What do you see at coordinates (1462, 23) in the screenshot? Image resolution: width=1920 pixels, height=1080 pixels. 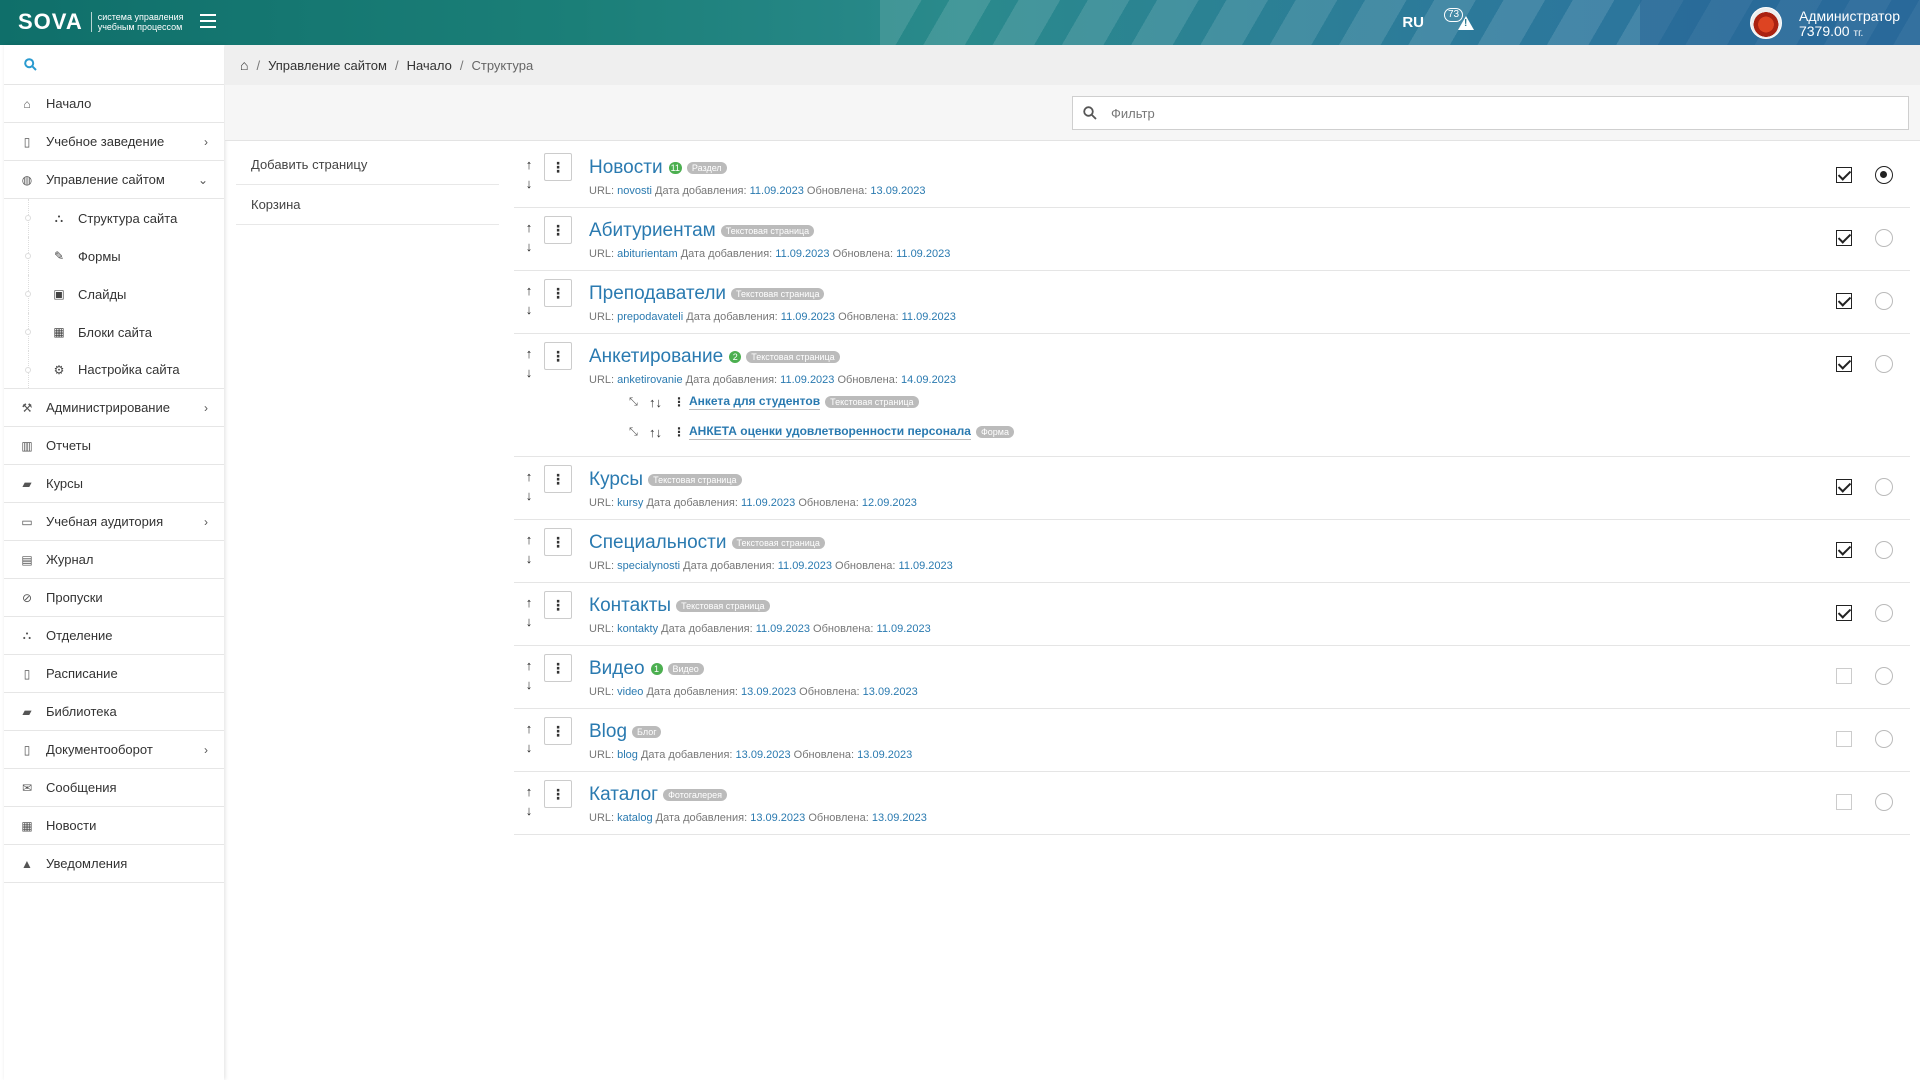 I see `alerts-button: 73` at bounding box center [1462, 23].